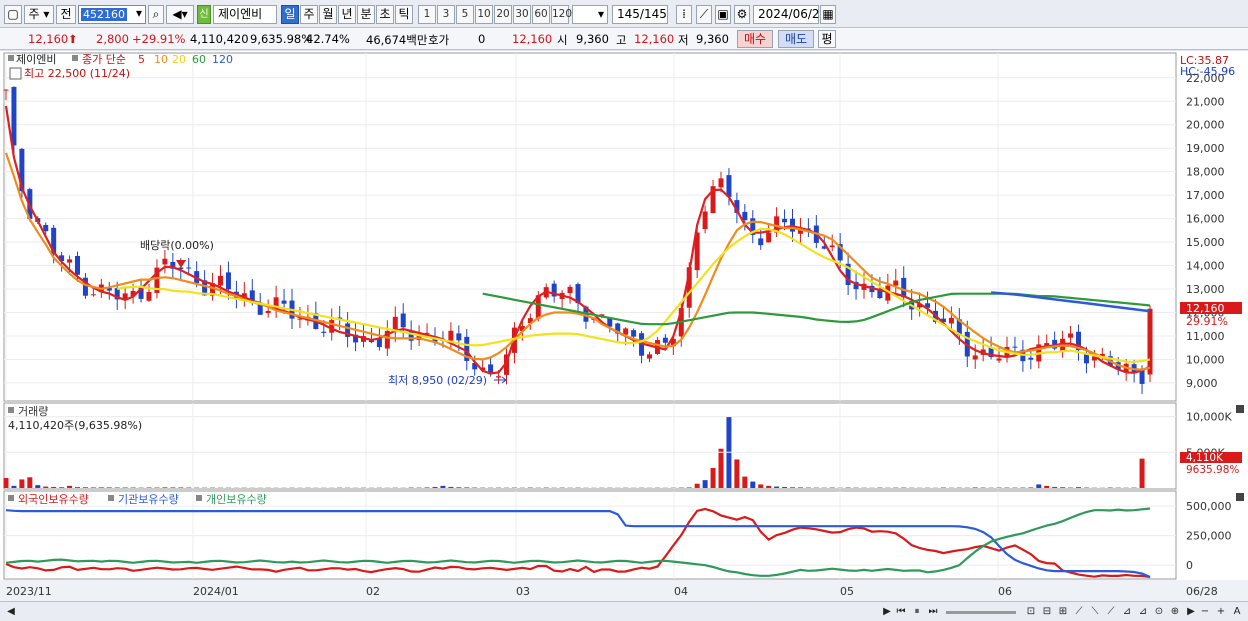 The image size is (1248, 621). What do you see at coordinates (1175, 611) in the screenshot?
I see `tool-icon: ⊕` at bounding box center [1175, 611].